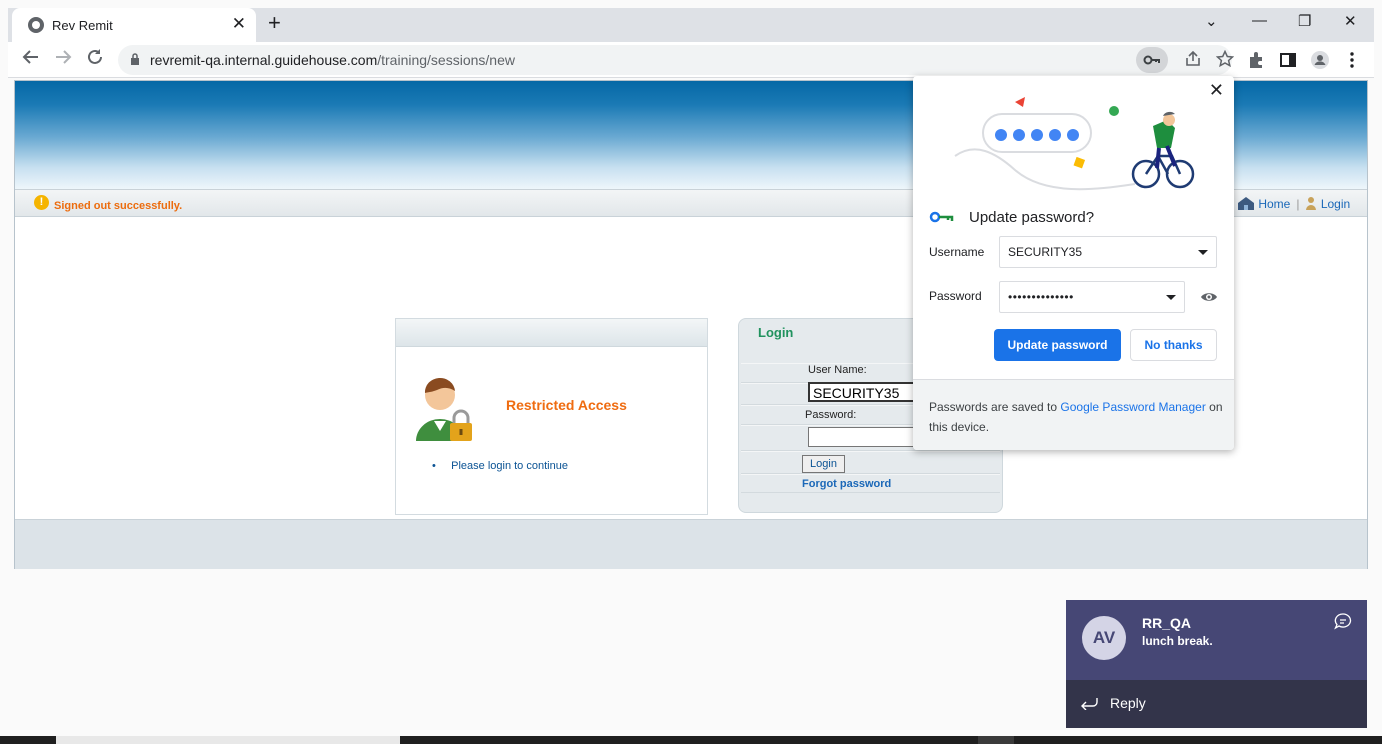  I want to click on login-instruction: • Please login to continue, so click(500, 466).